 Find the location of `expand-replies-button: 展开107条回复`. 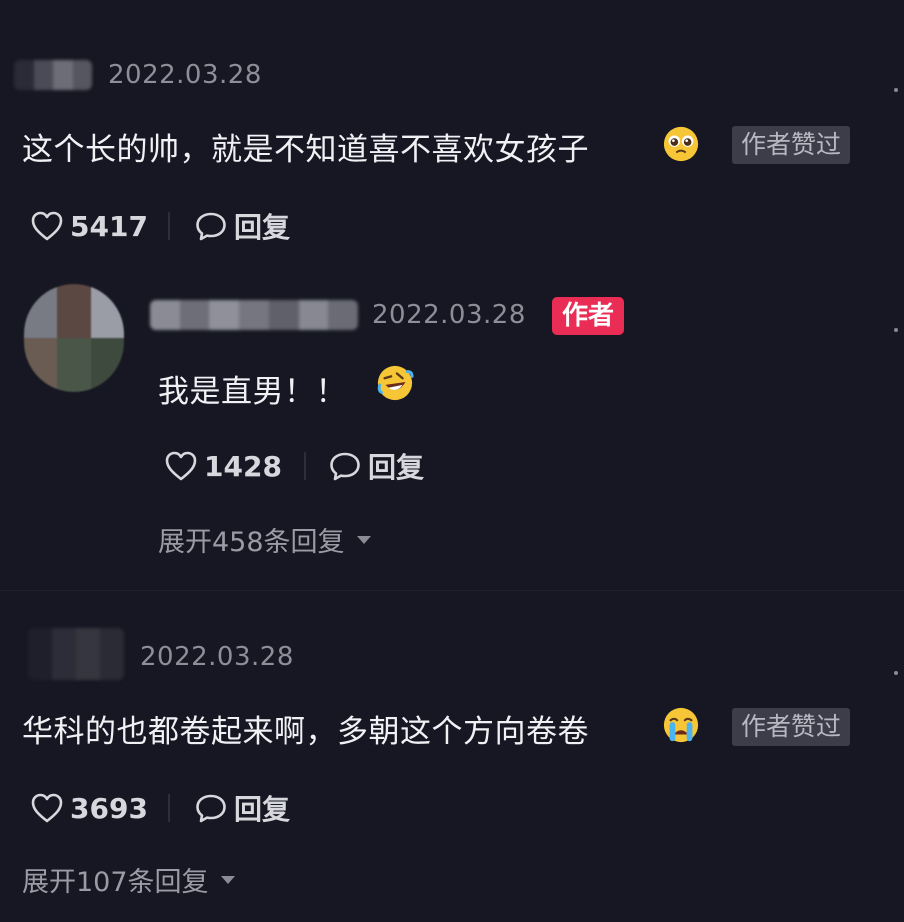

expand-replies-button: 展开107条回复 is located at coordinates (128, 879).